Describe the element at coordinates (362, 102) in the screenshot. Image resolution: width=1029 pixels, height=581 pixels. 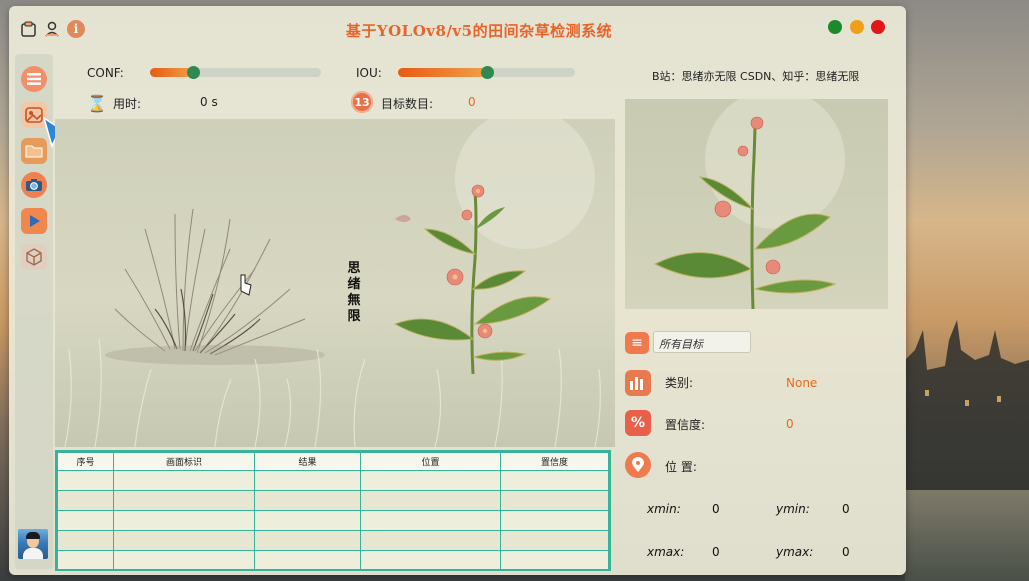
I see `target-count-icon: 13` at that location.